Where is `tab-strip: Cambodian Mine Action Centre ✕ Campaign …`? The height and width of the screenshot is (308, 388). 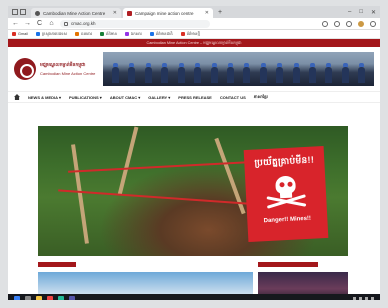 tab-strip: Cambodian Mine Action Centre ✕ Campaign … is located at coordinates (194, 12).